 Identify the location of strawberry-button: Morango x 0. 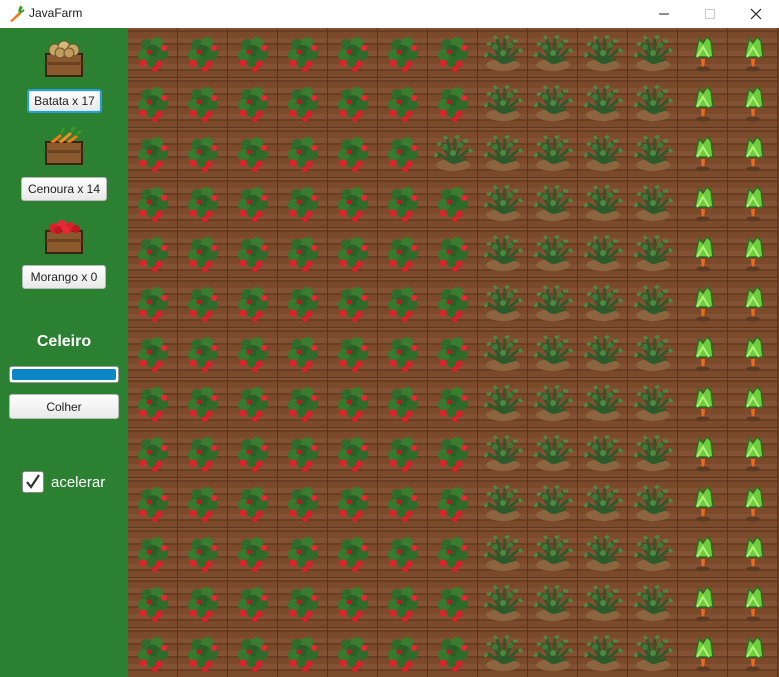
(64, 277).